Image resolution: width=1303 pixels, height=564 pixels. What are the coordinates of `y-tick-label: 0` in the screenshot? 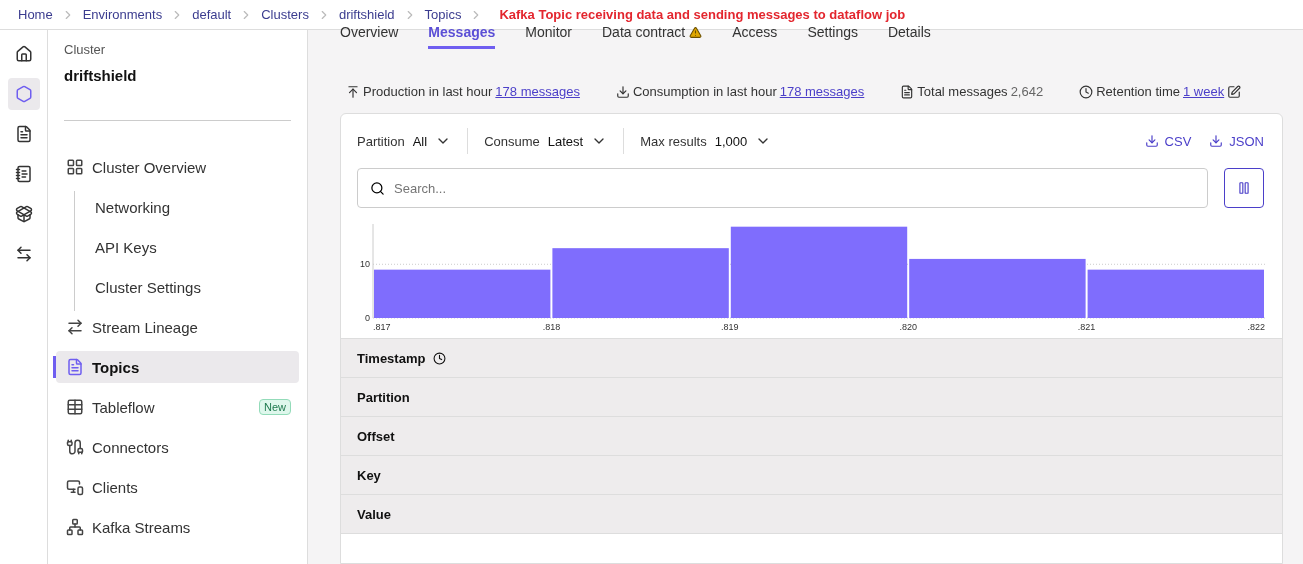 It's located at (367, 318).